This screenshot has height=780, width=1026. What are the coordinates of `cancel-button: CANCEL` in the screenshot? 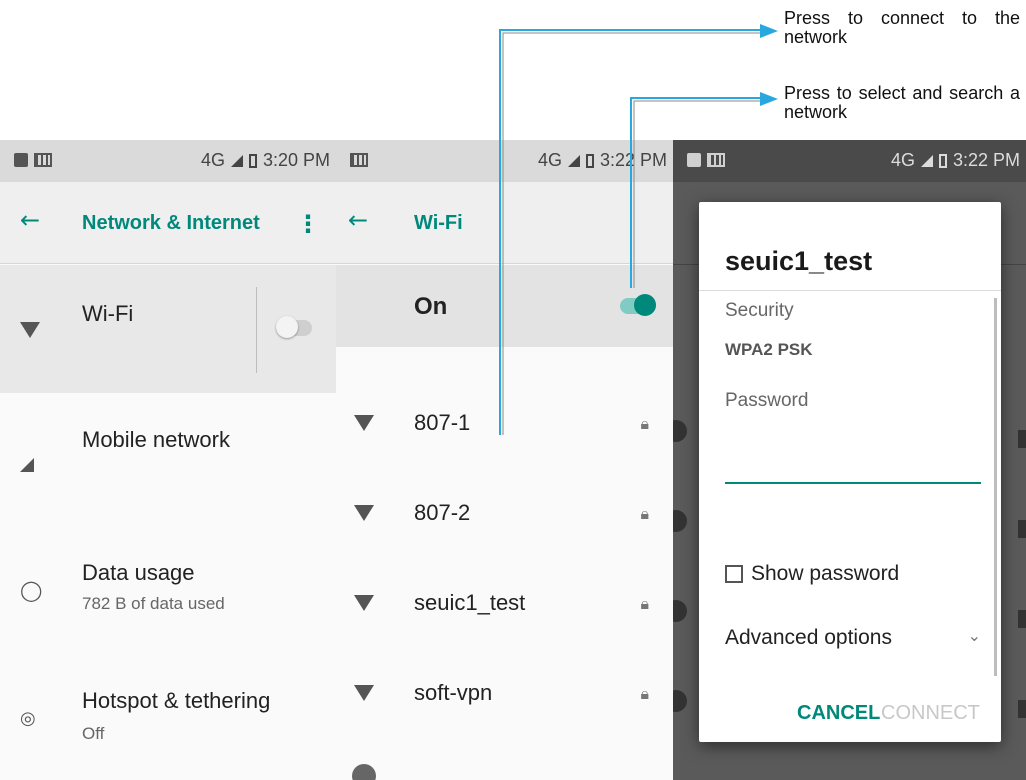 It's located at (838, 713).